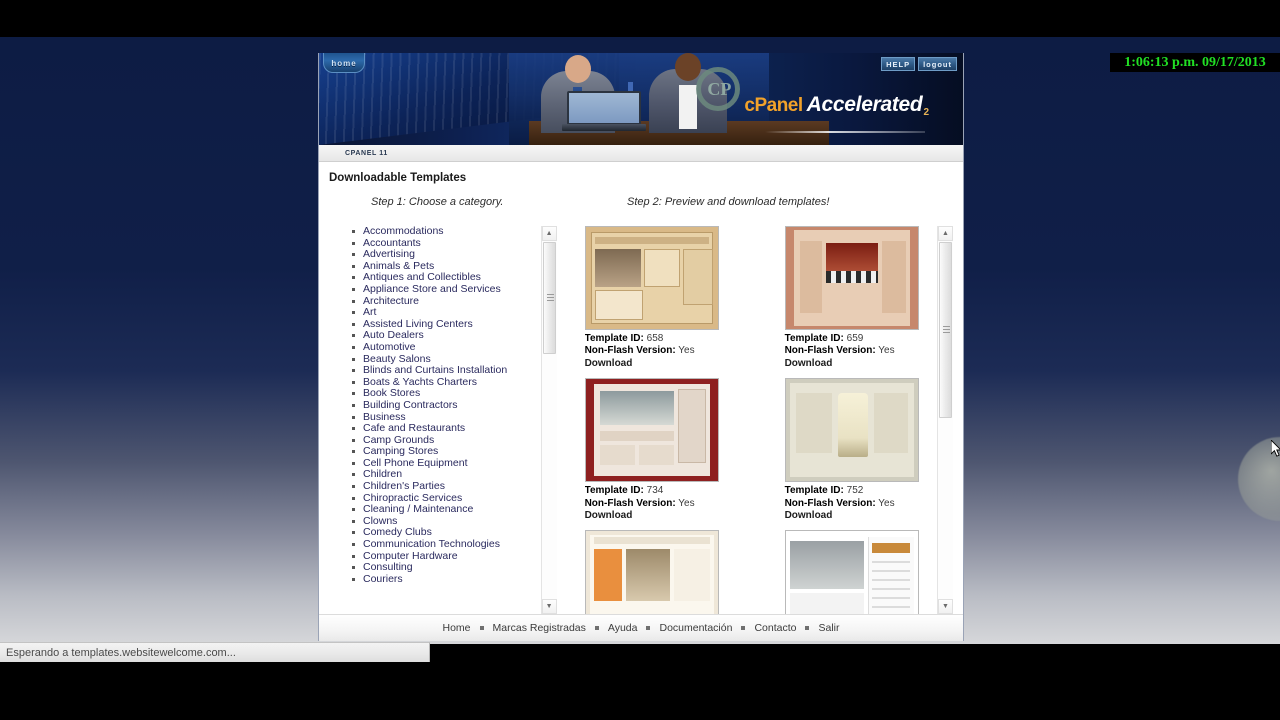 Image resolution: width=1280 pixels, height=720 pixels. Describe the element at coordinates (945, 420) in the screenshot. I see `templates-scrollbar: ▲ ▼` at that location.